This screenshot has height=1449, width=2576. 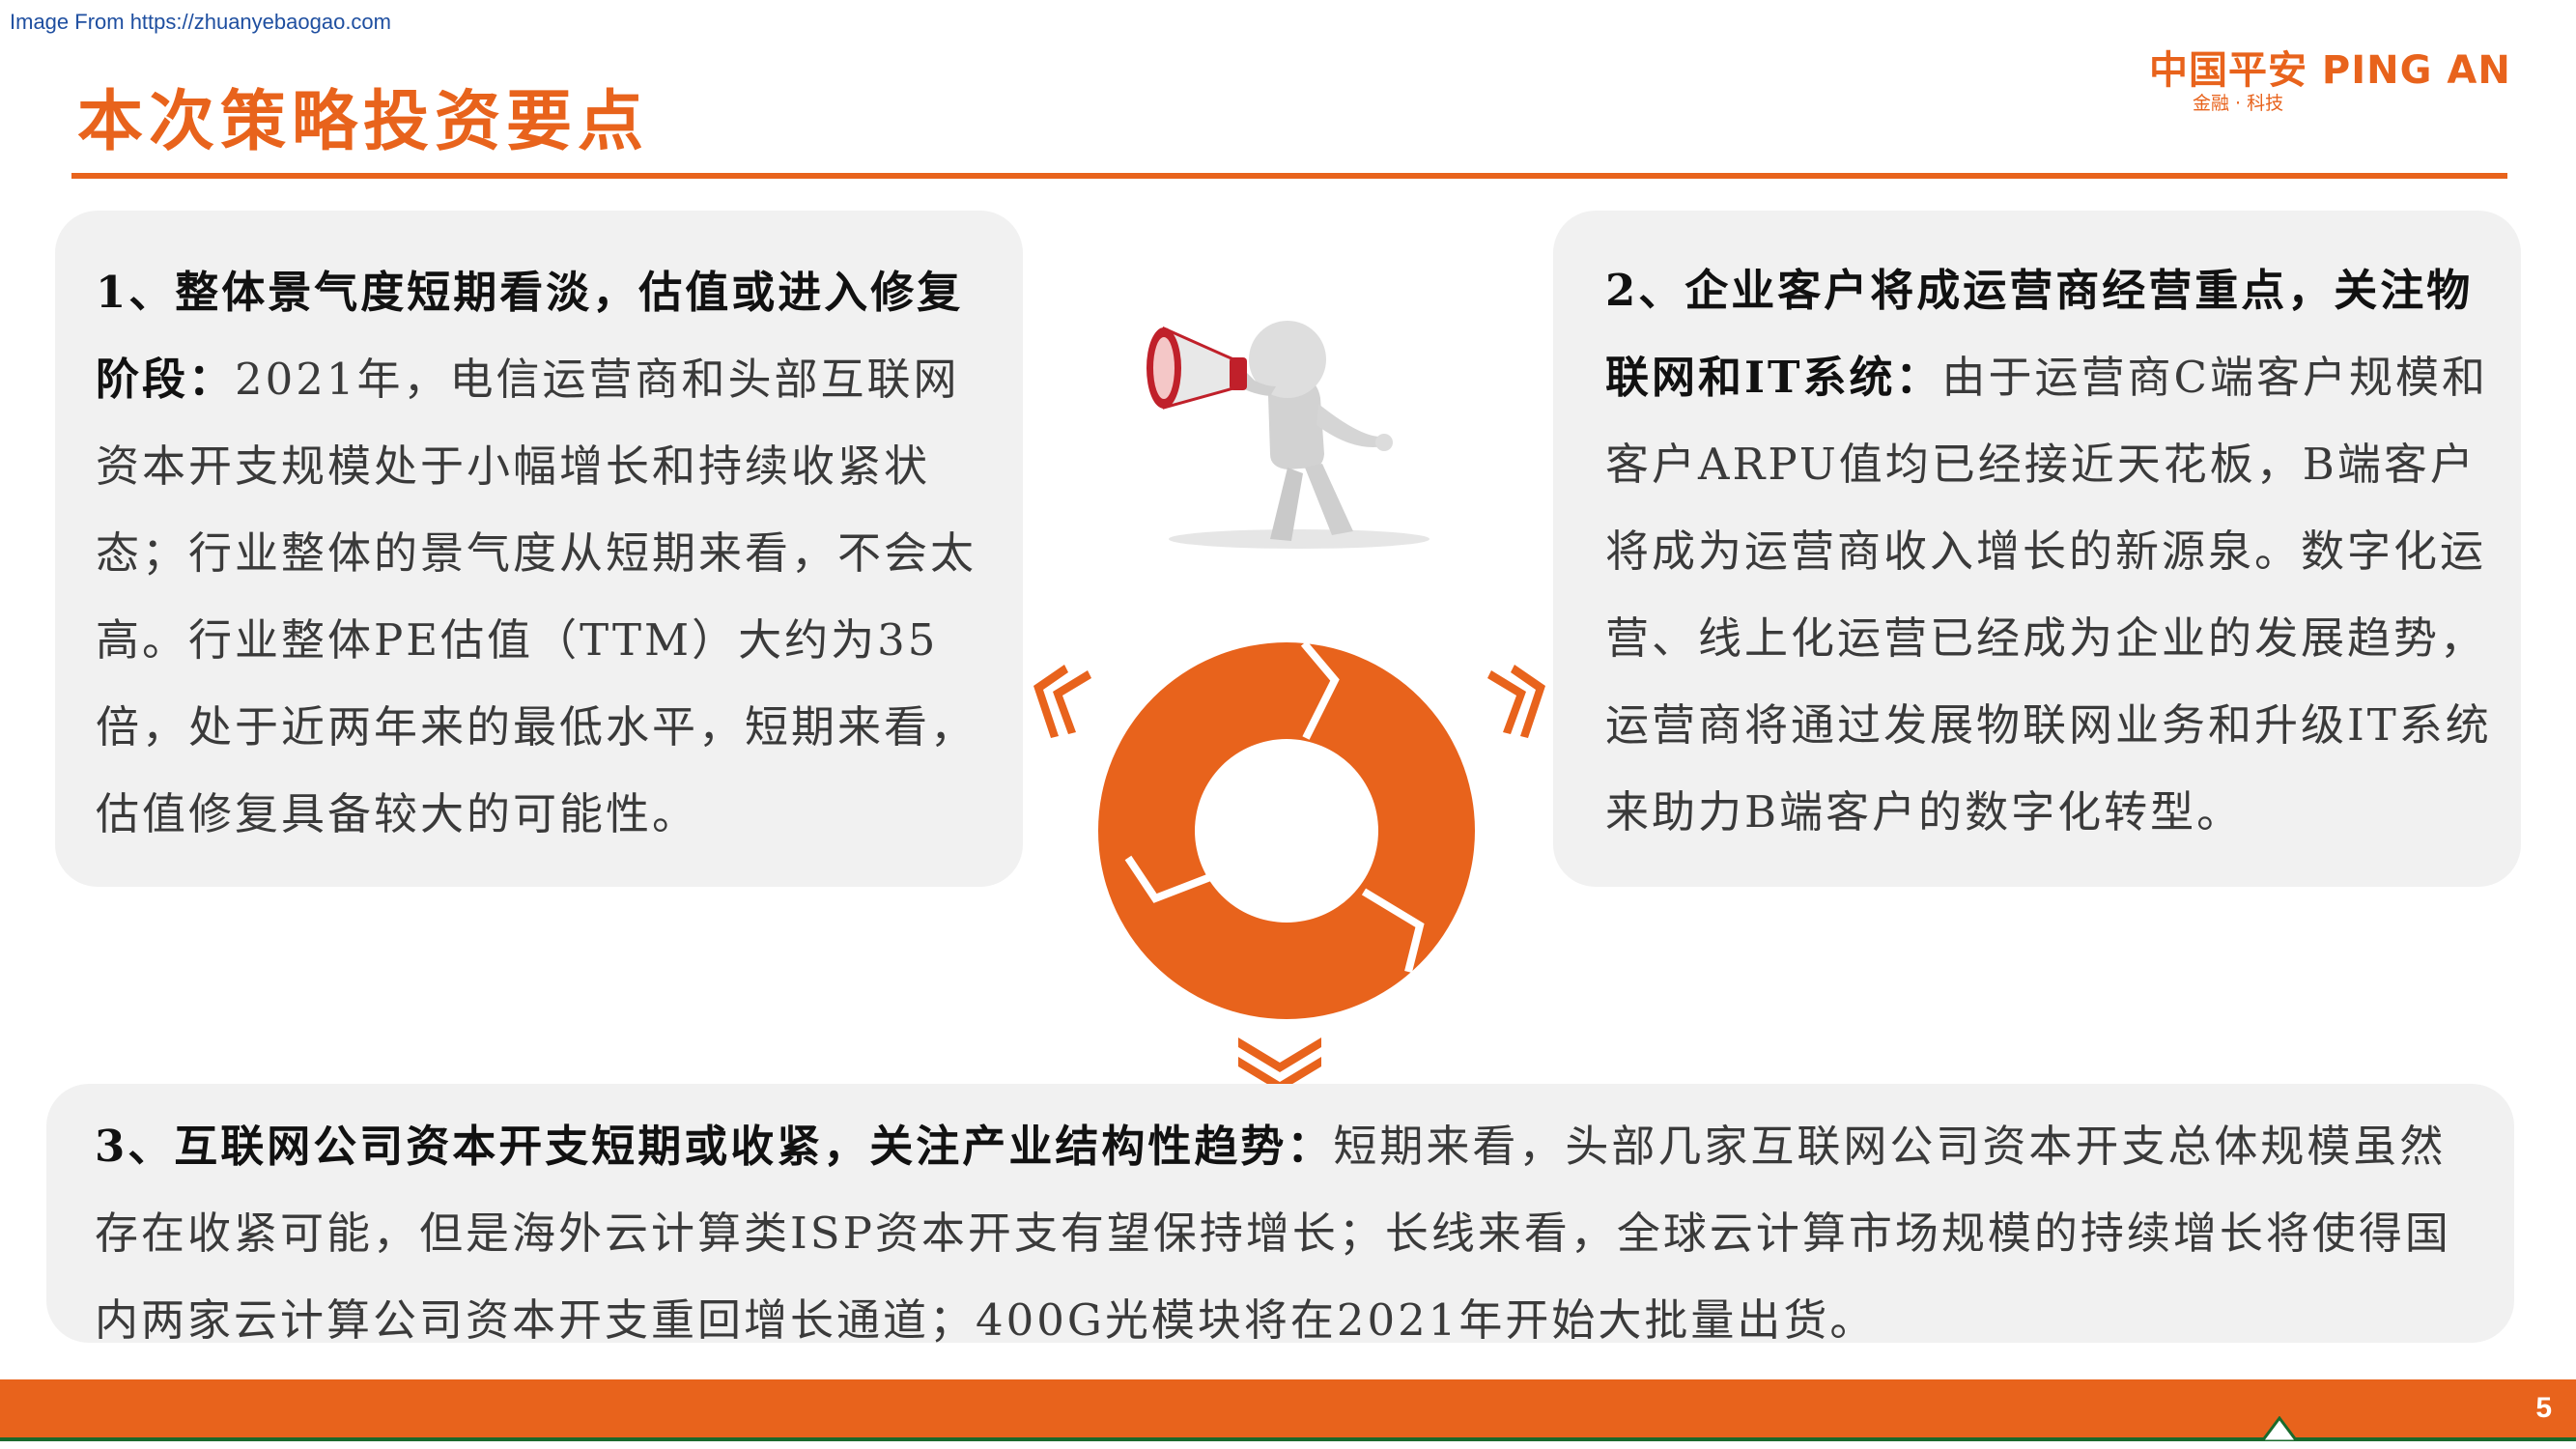 I want to click on person-megaphone-icon, so click(x=1288, y=435).